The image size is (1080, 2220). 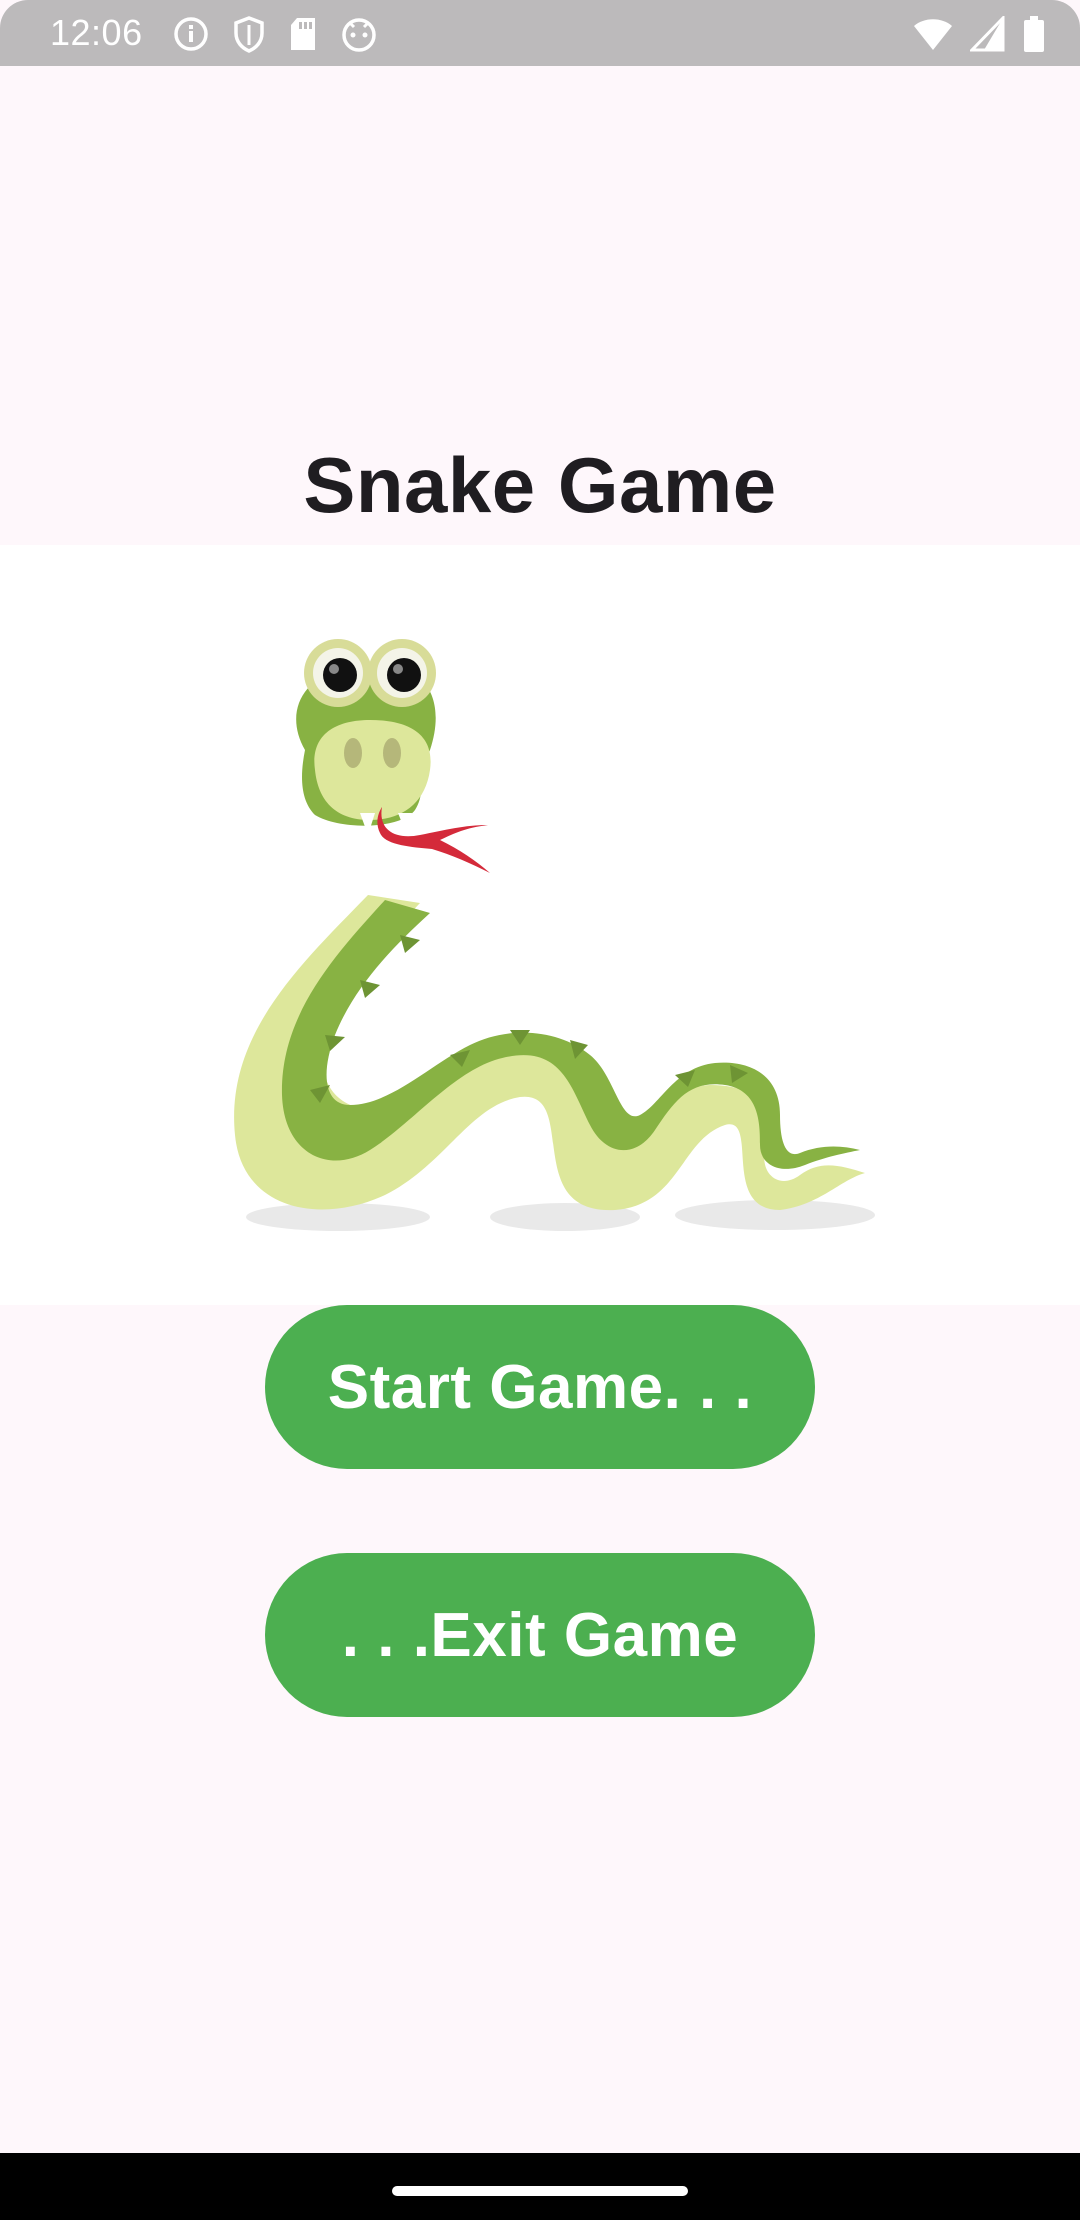 What do you see at coordinates (540, 1635) in the screenshot?
I see `exit-game-button: . . .Exit Game` at bounding box center [540, 1635].